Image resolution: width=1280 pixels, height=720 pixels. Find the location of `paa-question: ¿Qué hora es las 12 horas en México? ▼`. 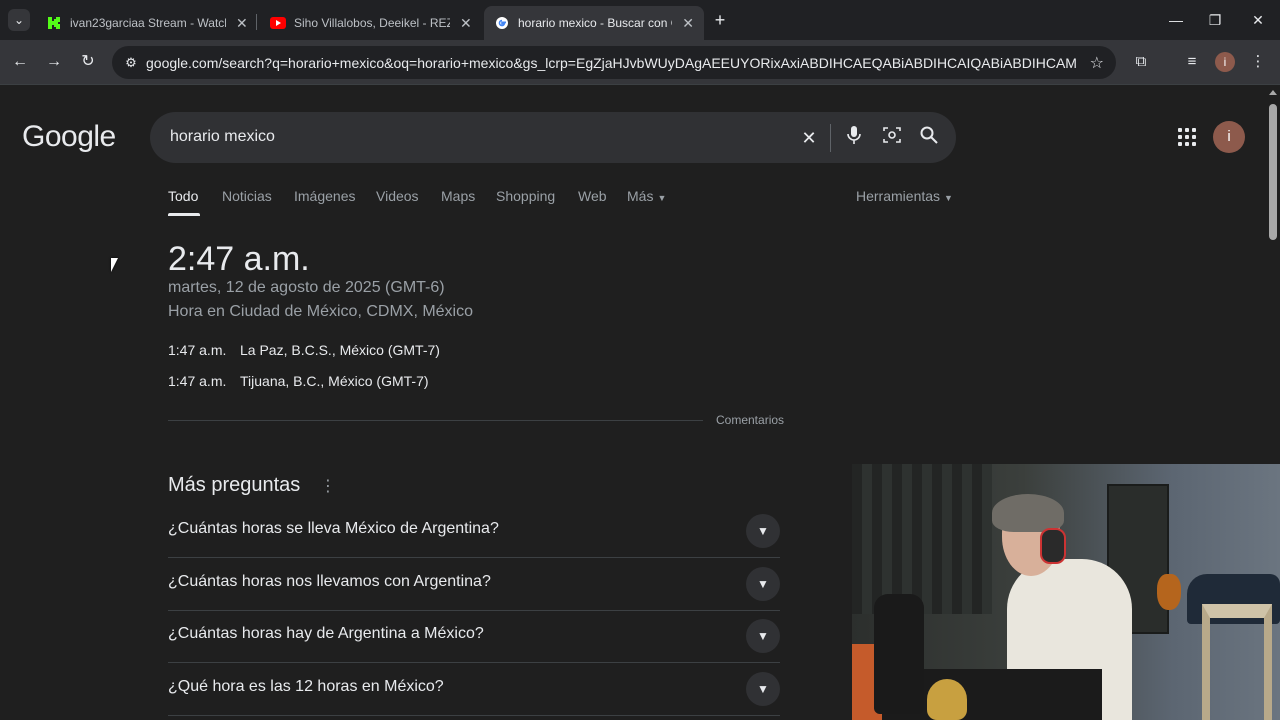

paa-question: ¿Qué hora es las 12 horas en México? ▼ is located at coordinates (474, 690).